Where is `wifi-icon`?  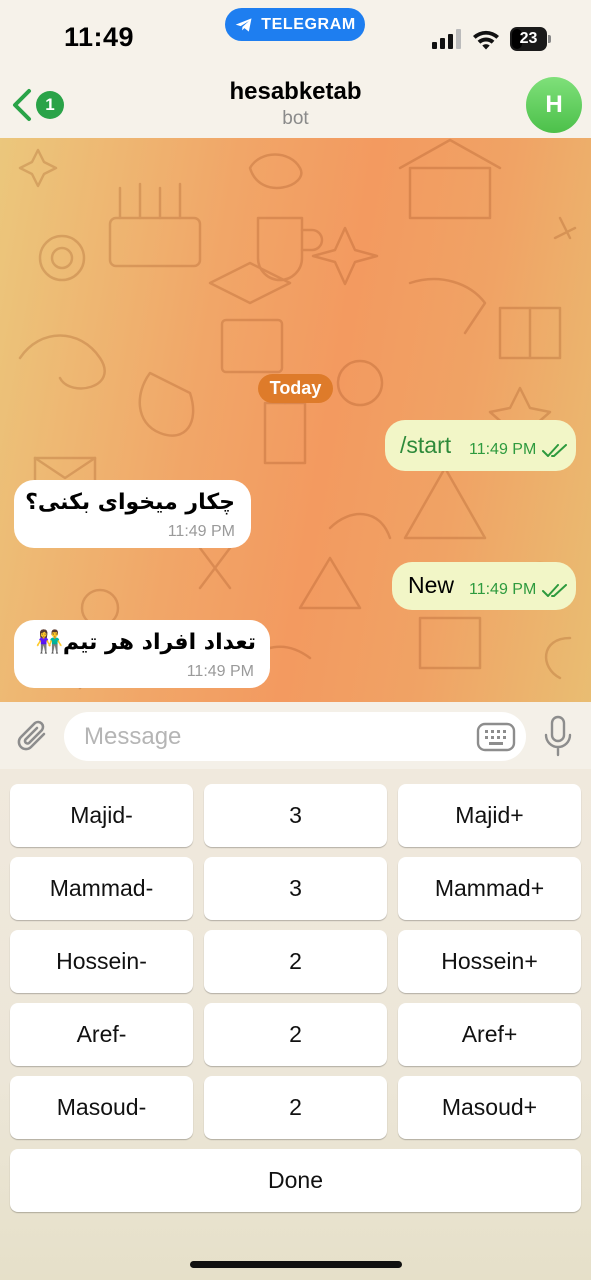 wifi-icon is located at coordinates (486, 40).